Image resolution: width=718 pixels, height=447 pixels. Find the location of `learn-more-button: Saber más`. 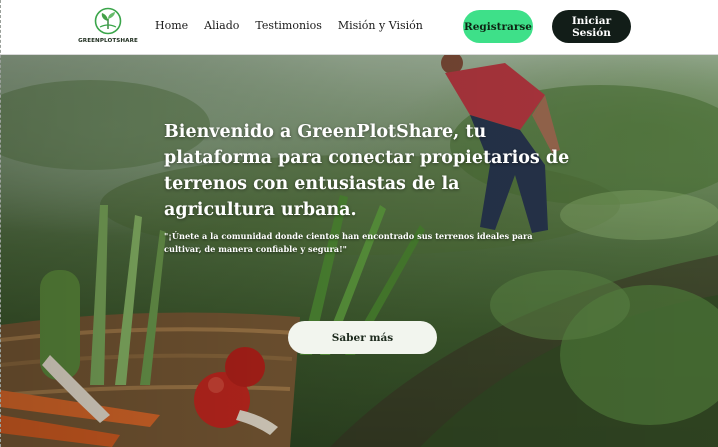

learn-more-button: Saber más is located at coordinates (362, 337).